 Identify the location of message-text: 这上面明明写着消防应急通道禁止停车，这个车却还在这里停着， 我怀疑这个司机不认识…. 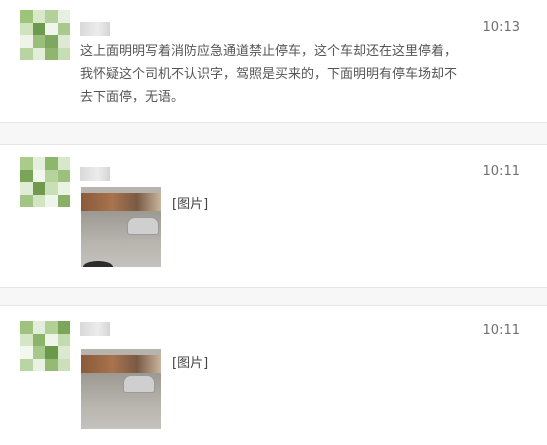
(290, 74).